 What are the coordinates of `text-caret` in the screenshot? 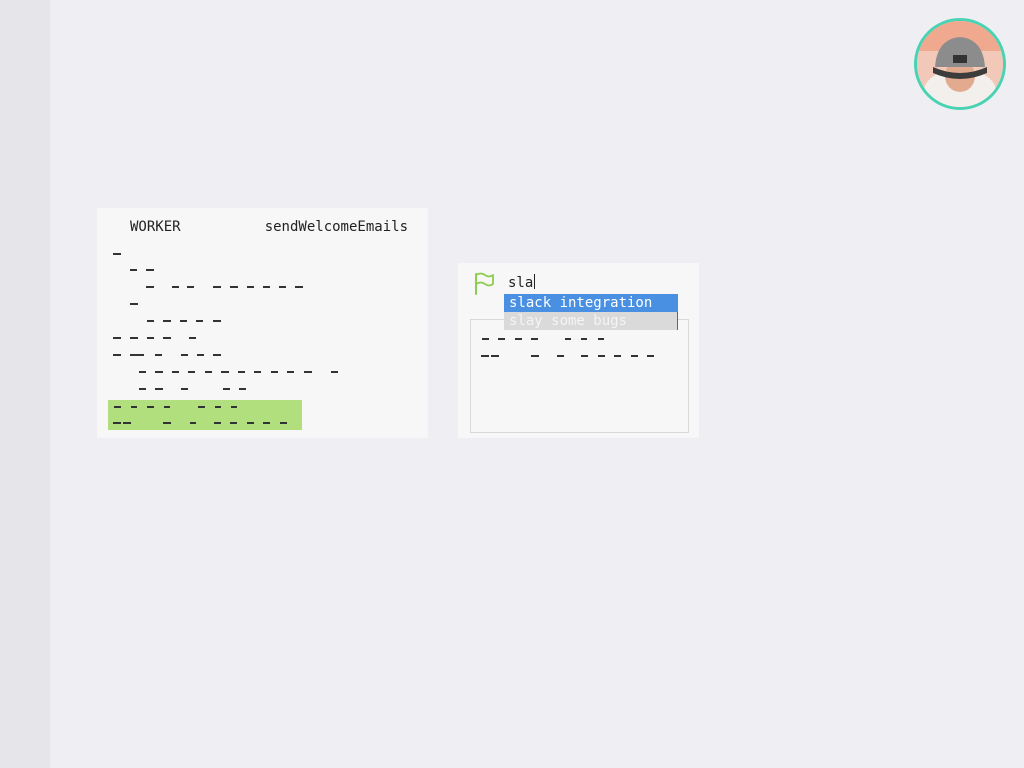 It's located at (535, 281).